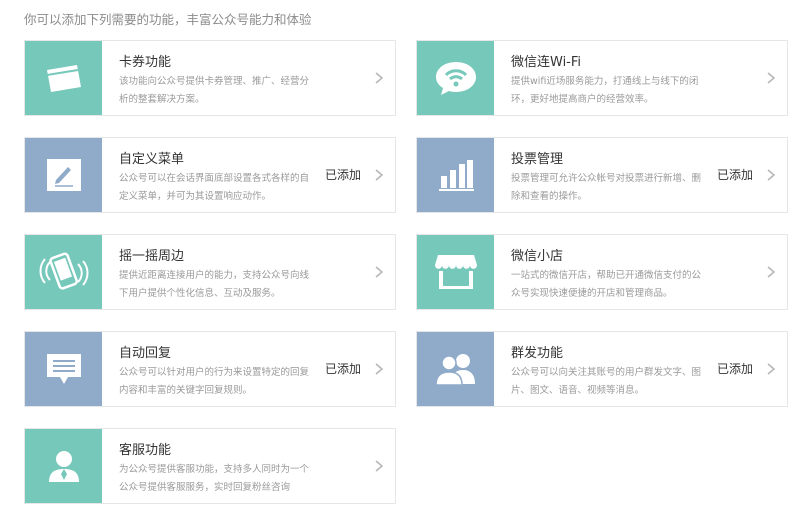 Image resolution: width=800 pixels, height=524 pixels. I want to click on feature-card-vote: 投票管理 投票管理可允许公众帐号对投票进行新增、删除和查看的操作。 已添加, so click(602, 175).